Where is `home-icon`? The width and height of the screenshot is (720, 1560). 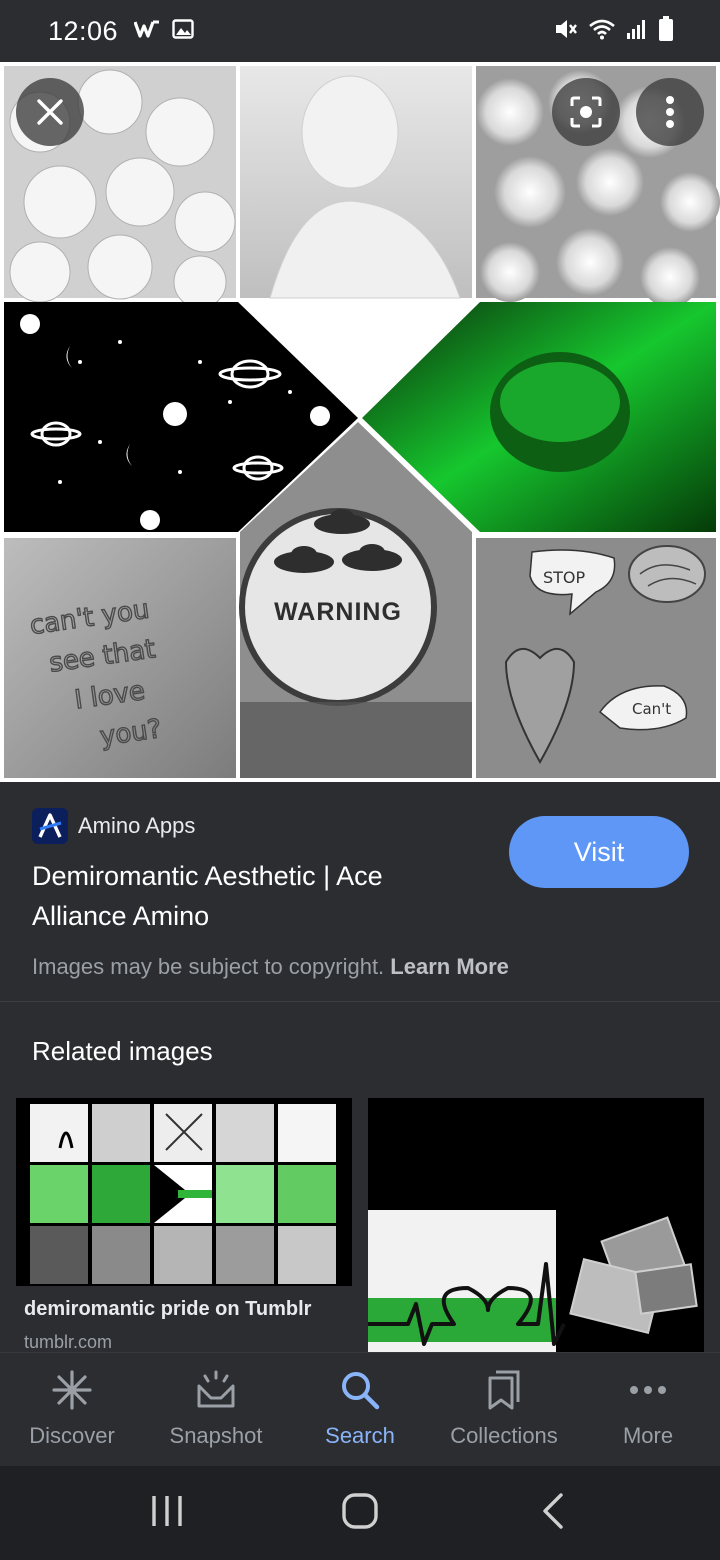 home-icon is located at coordinates (360, 1513).